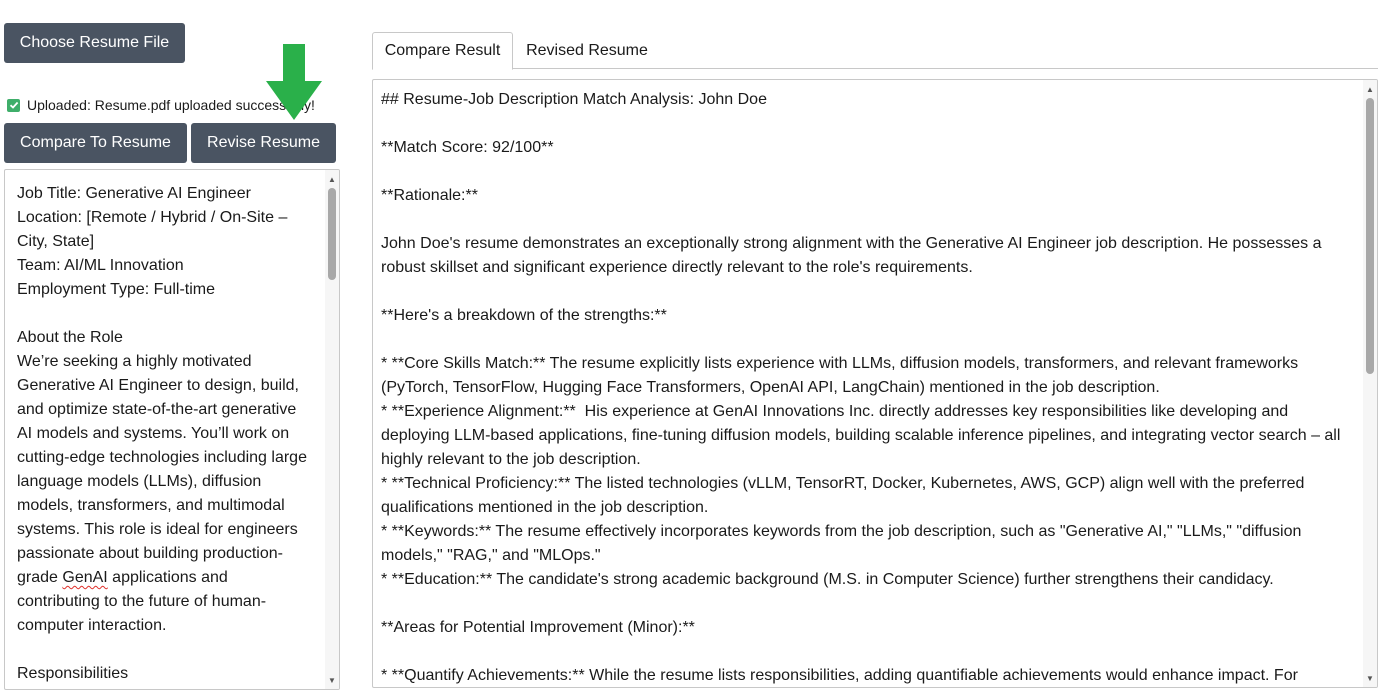 Image resolution: width=1387 pixels, height=695 pixels. Describe the element at coordinates (587, 50) in the screenshot. I see `tab-revised-resume: Revised Resume` at that location.